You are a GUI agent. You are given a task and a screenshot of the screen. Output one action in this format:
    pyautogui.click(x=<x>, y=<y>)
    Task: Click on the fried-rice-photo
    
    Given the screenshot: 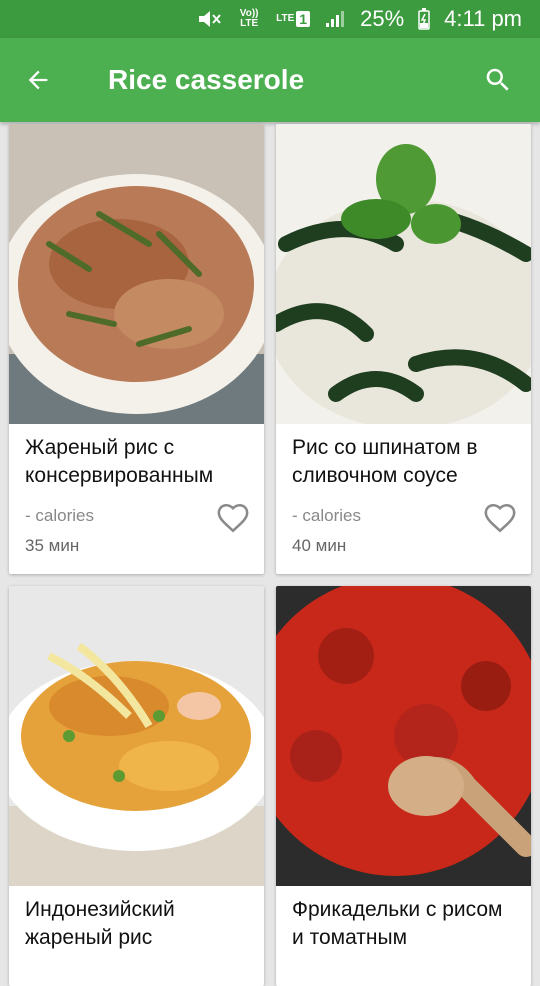 What is the action you would take?
    pyautogui.click(x=136, y=274)
    